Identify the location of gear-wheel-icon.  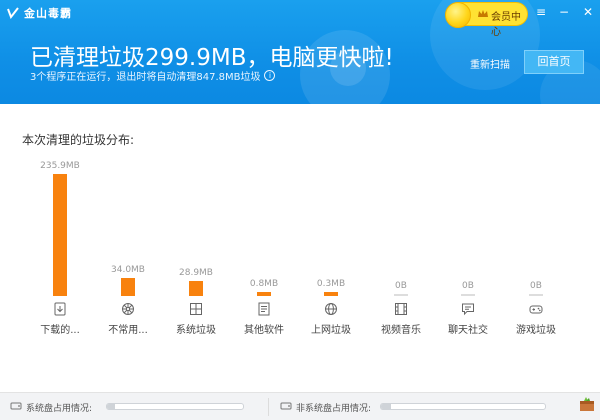
(128, 309).